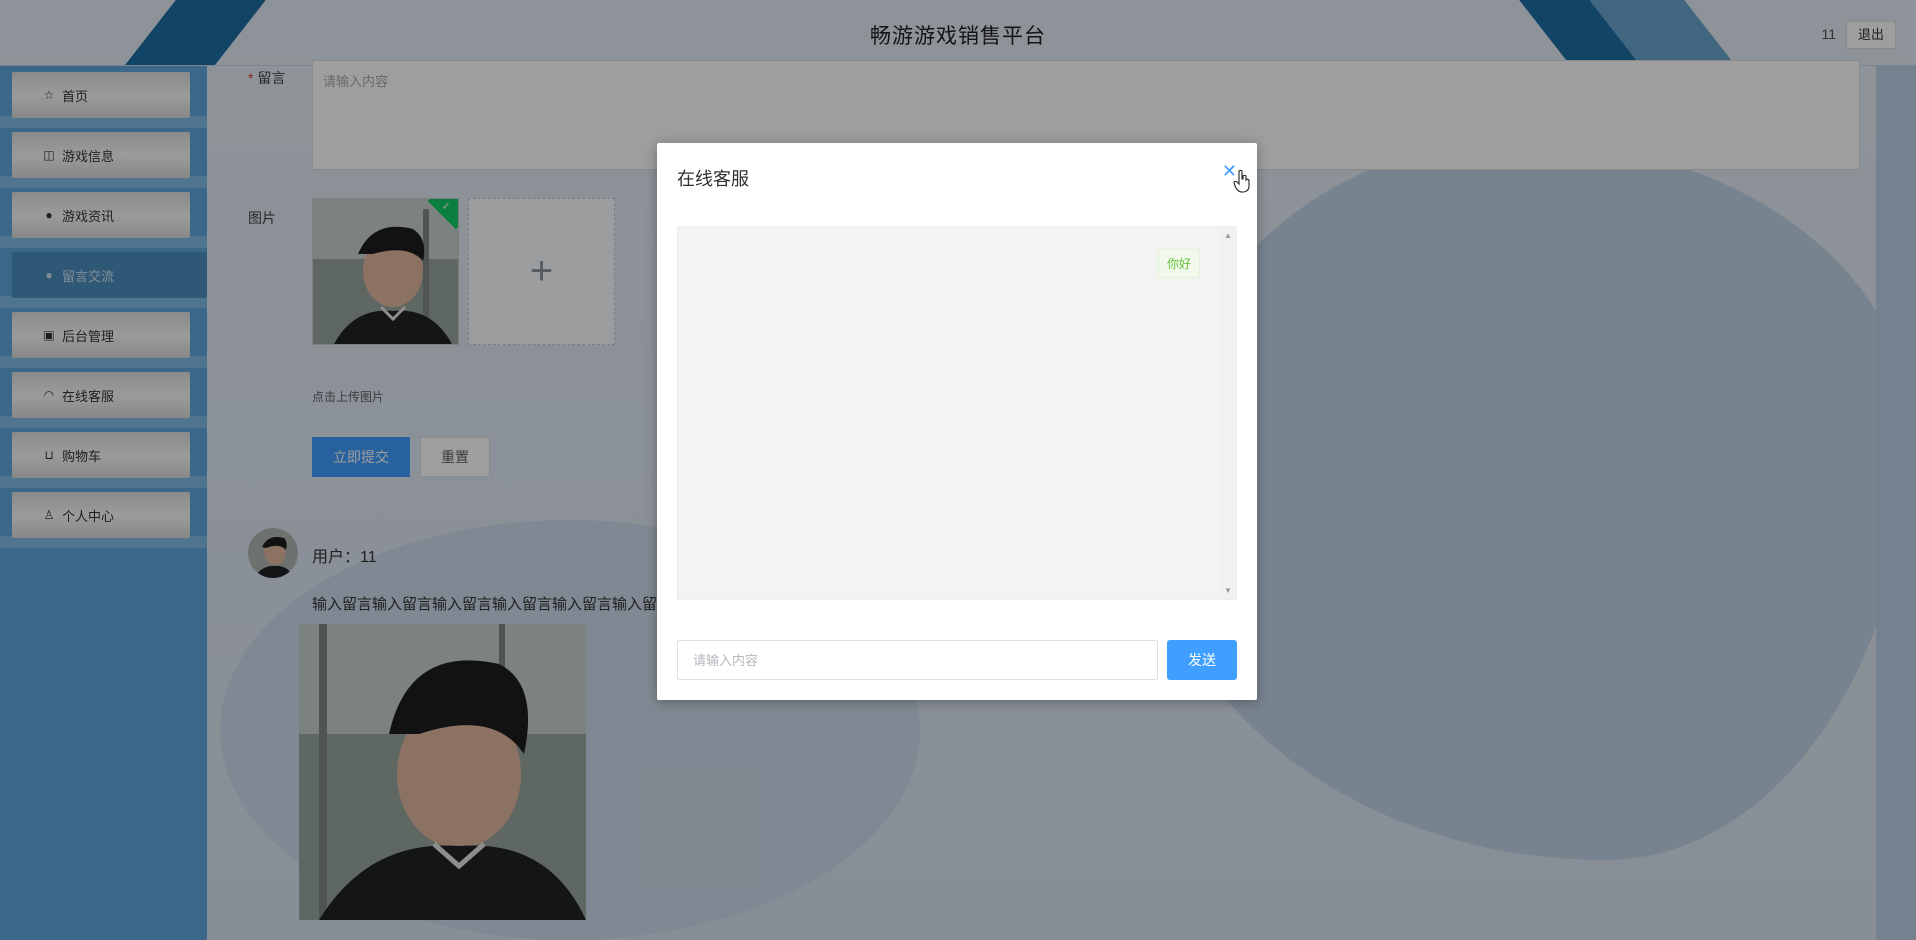  Describe the element at coordinates (1228, 413) in the screenshot. I see `chat-scrollbar: ▲ ▼` at that location.